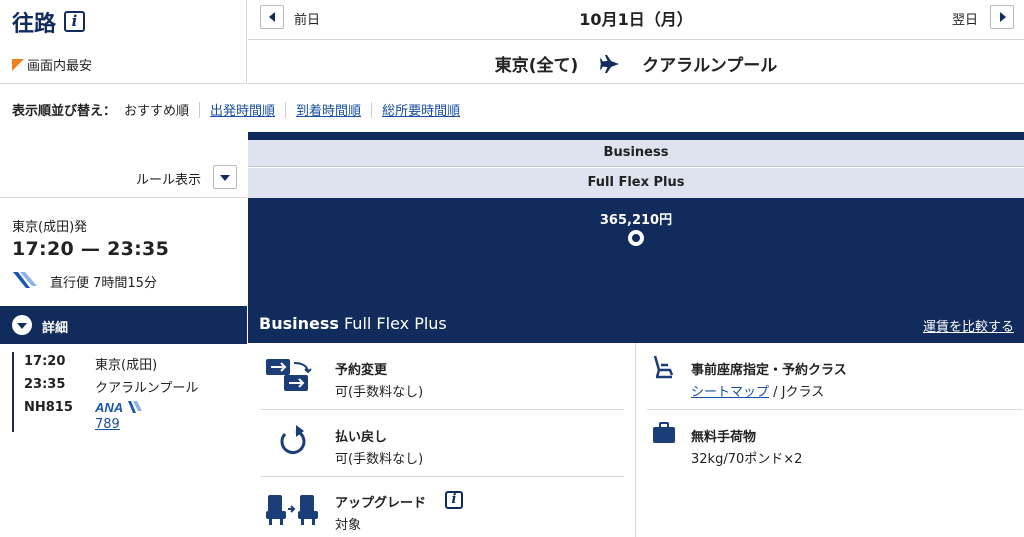 This screenshot has width=1024, height=537. What do you see at coordinates (664, 435) in the screenshot?
I see `baggage-icon` at bounding box center [664, 435].